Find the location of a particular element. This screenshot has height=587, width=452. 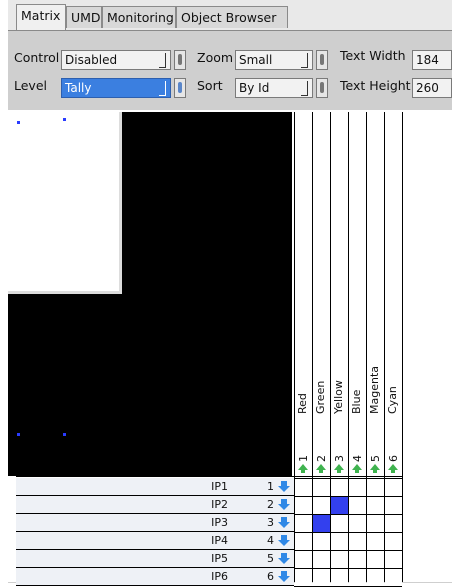

control-dropdown-button is located at coordinates (180, 60).